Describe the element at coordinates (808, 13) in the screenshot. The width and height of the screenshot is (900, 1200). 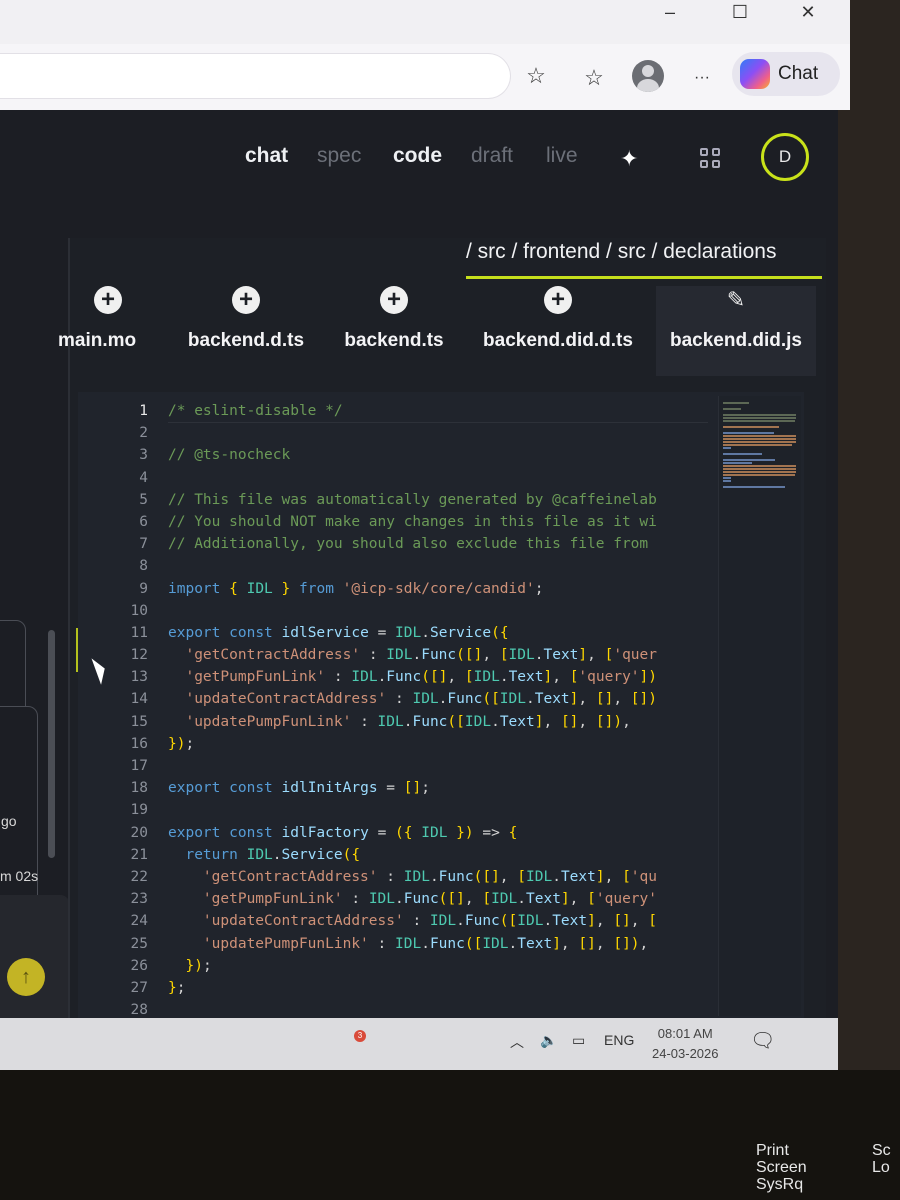
I see `close-icon: ✕` at that location.